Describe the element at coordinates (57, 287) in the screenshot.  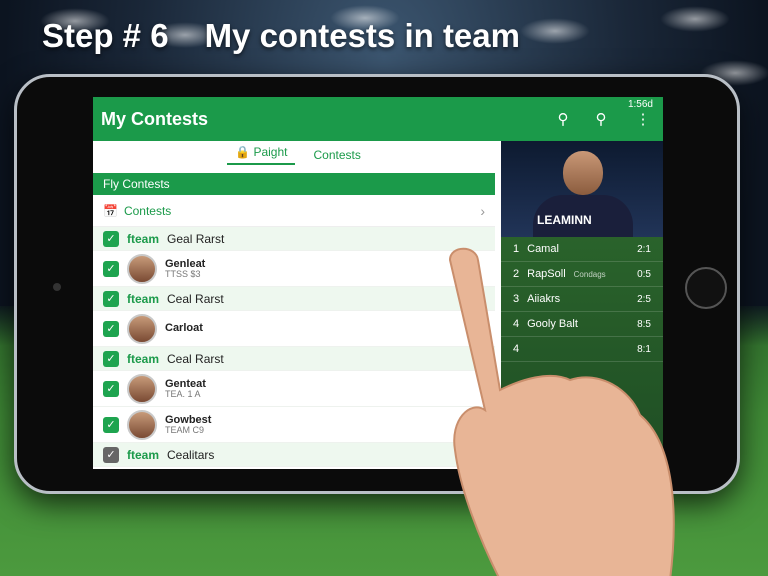
I see `camera-icon` at that location.